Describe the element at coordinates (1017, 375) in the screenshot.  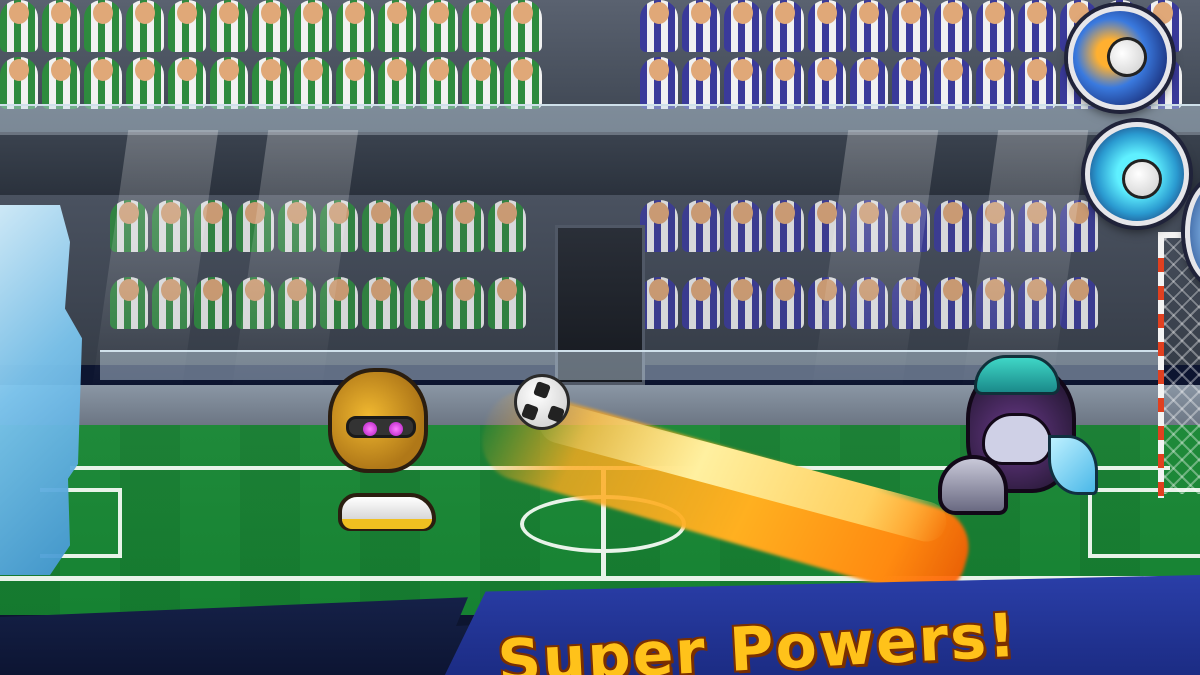
I see `player-right-hair` at that location.